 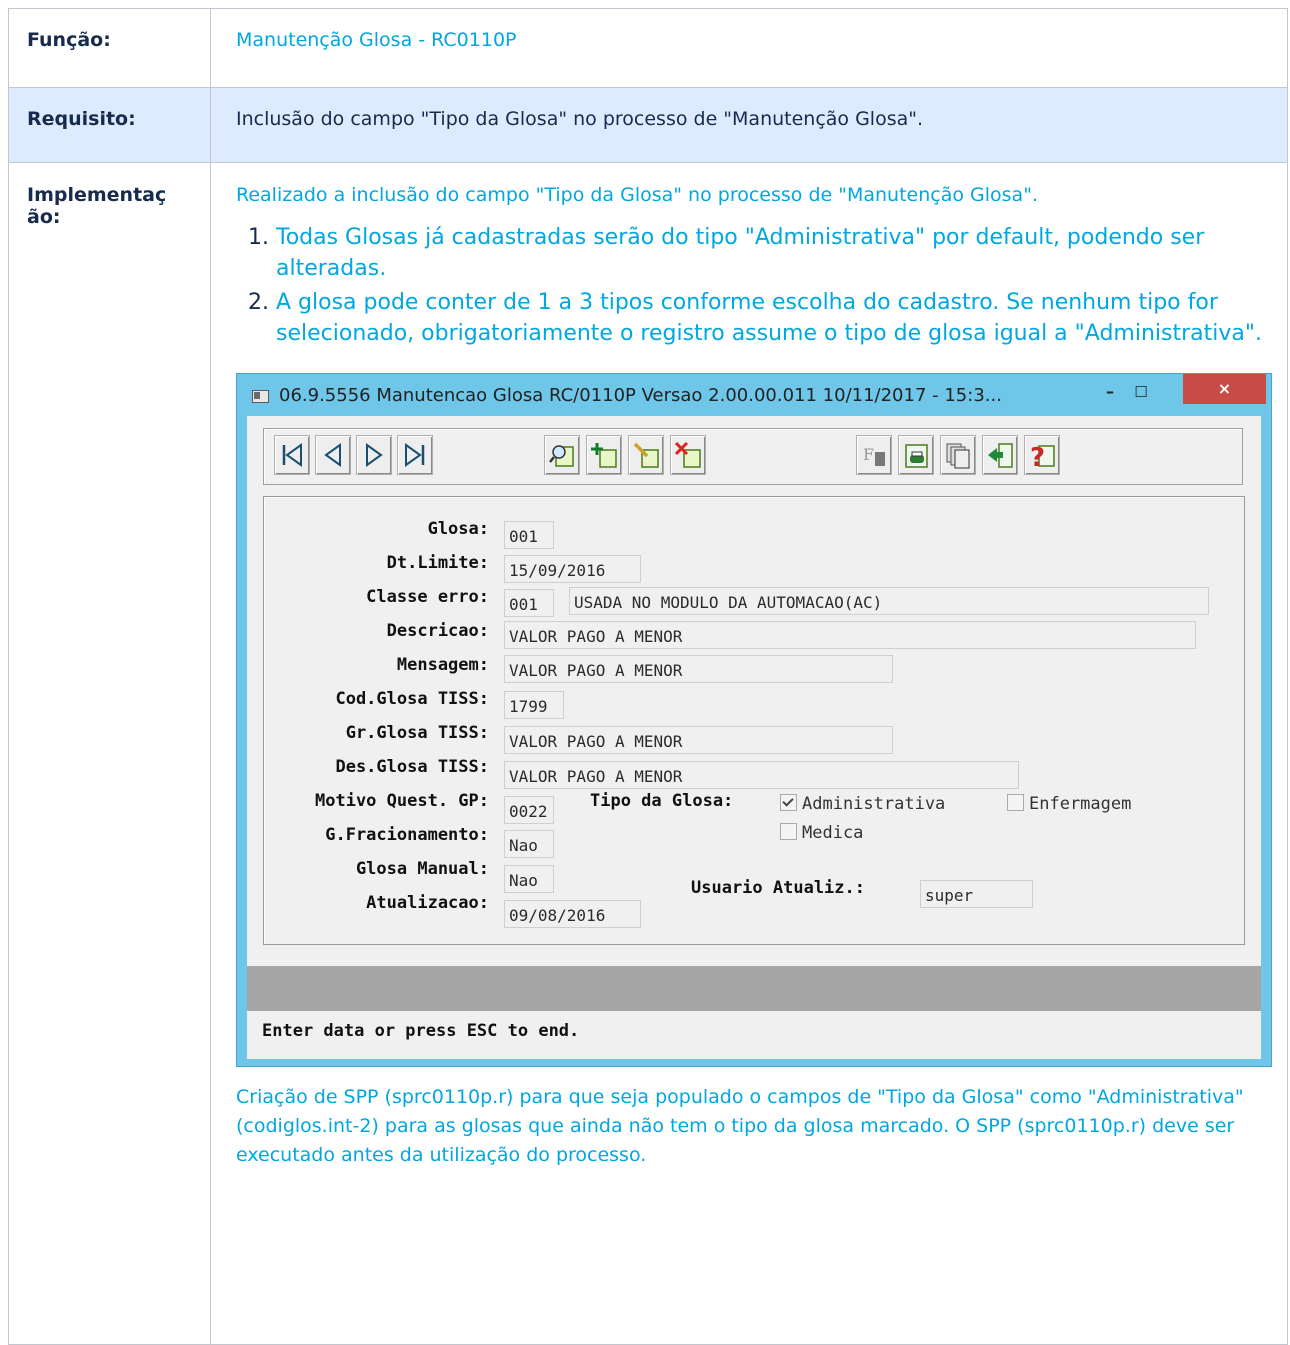 I want to click on implementacao-label-line2: ão:, so click(x=44, y=217).